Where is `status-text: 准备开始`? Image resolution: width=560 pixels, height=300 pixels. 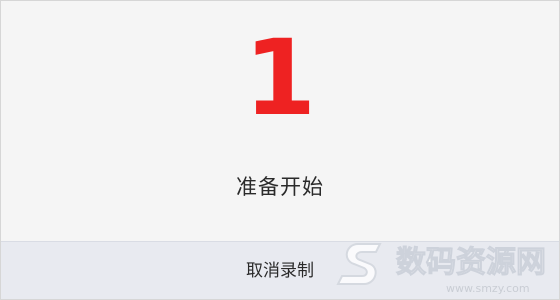
status-text: 准备开始 is located at coordinates (280, 187).